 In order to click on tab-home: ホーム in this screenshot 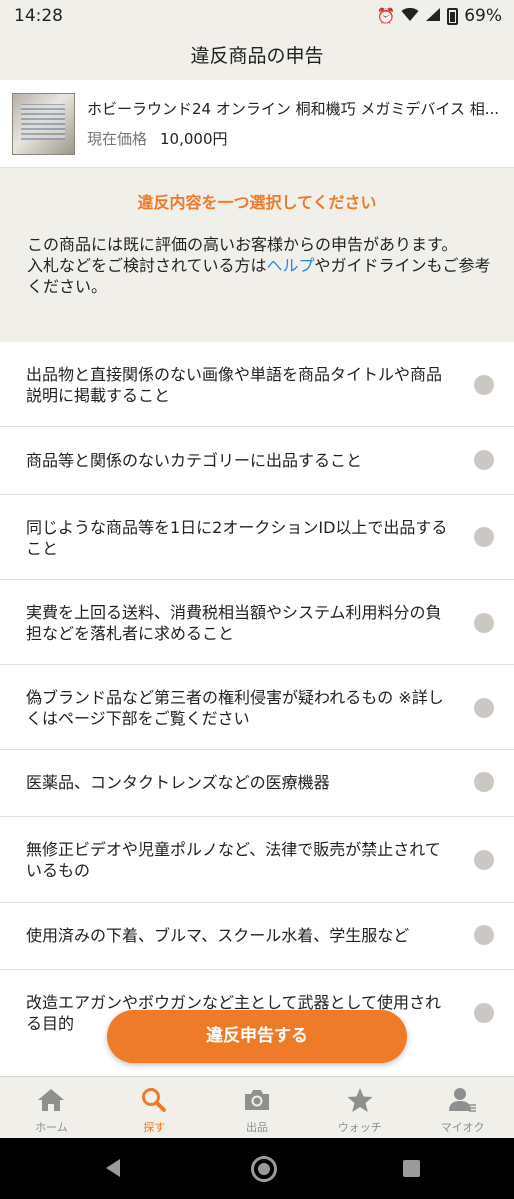, I will do `click(51, 1107)`.